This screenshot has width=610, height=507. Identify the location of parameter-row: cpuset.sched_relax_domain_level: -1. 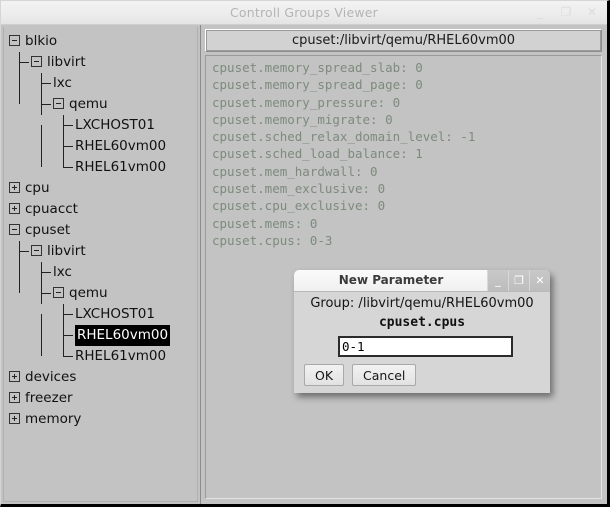
(406, 136).